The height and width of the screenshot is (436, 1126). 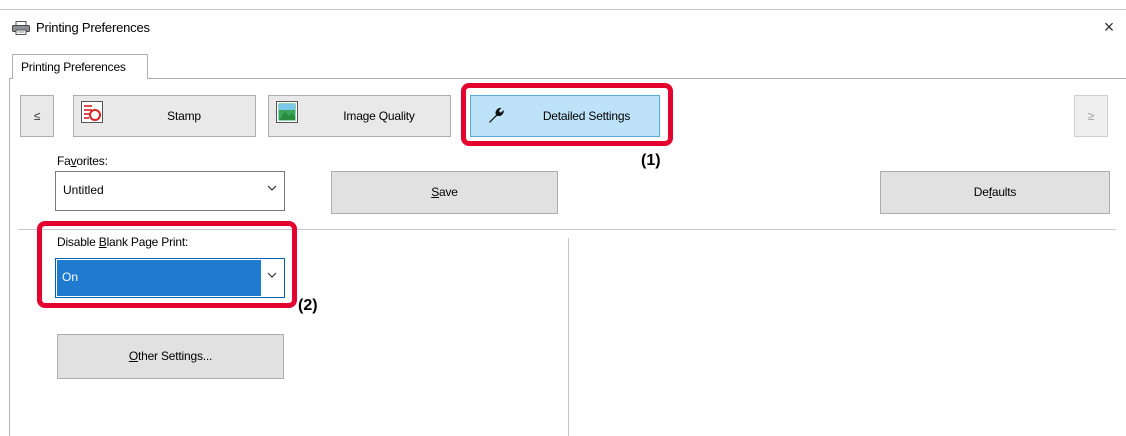 What do you see at coordinates (184, 116) in the screenshot?
I see `tab-stamp-label: Stamp` at bounding box center [184, 116].